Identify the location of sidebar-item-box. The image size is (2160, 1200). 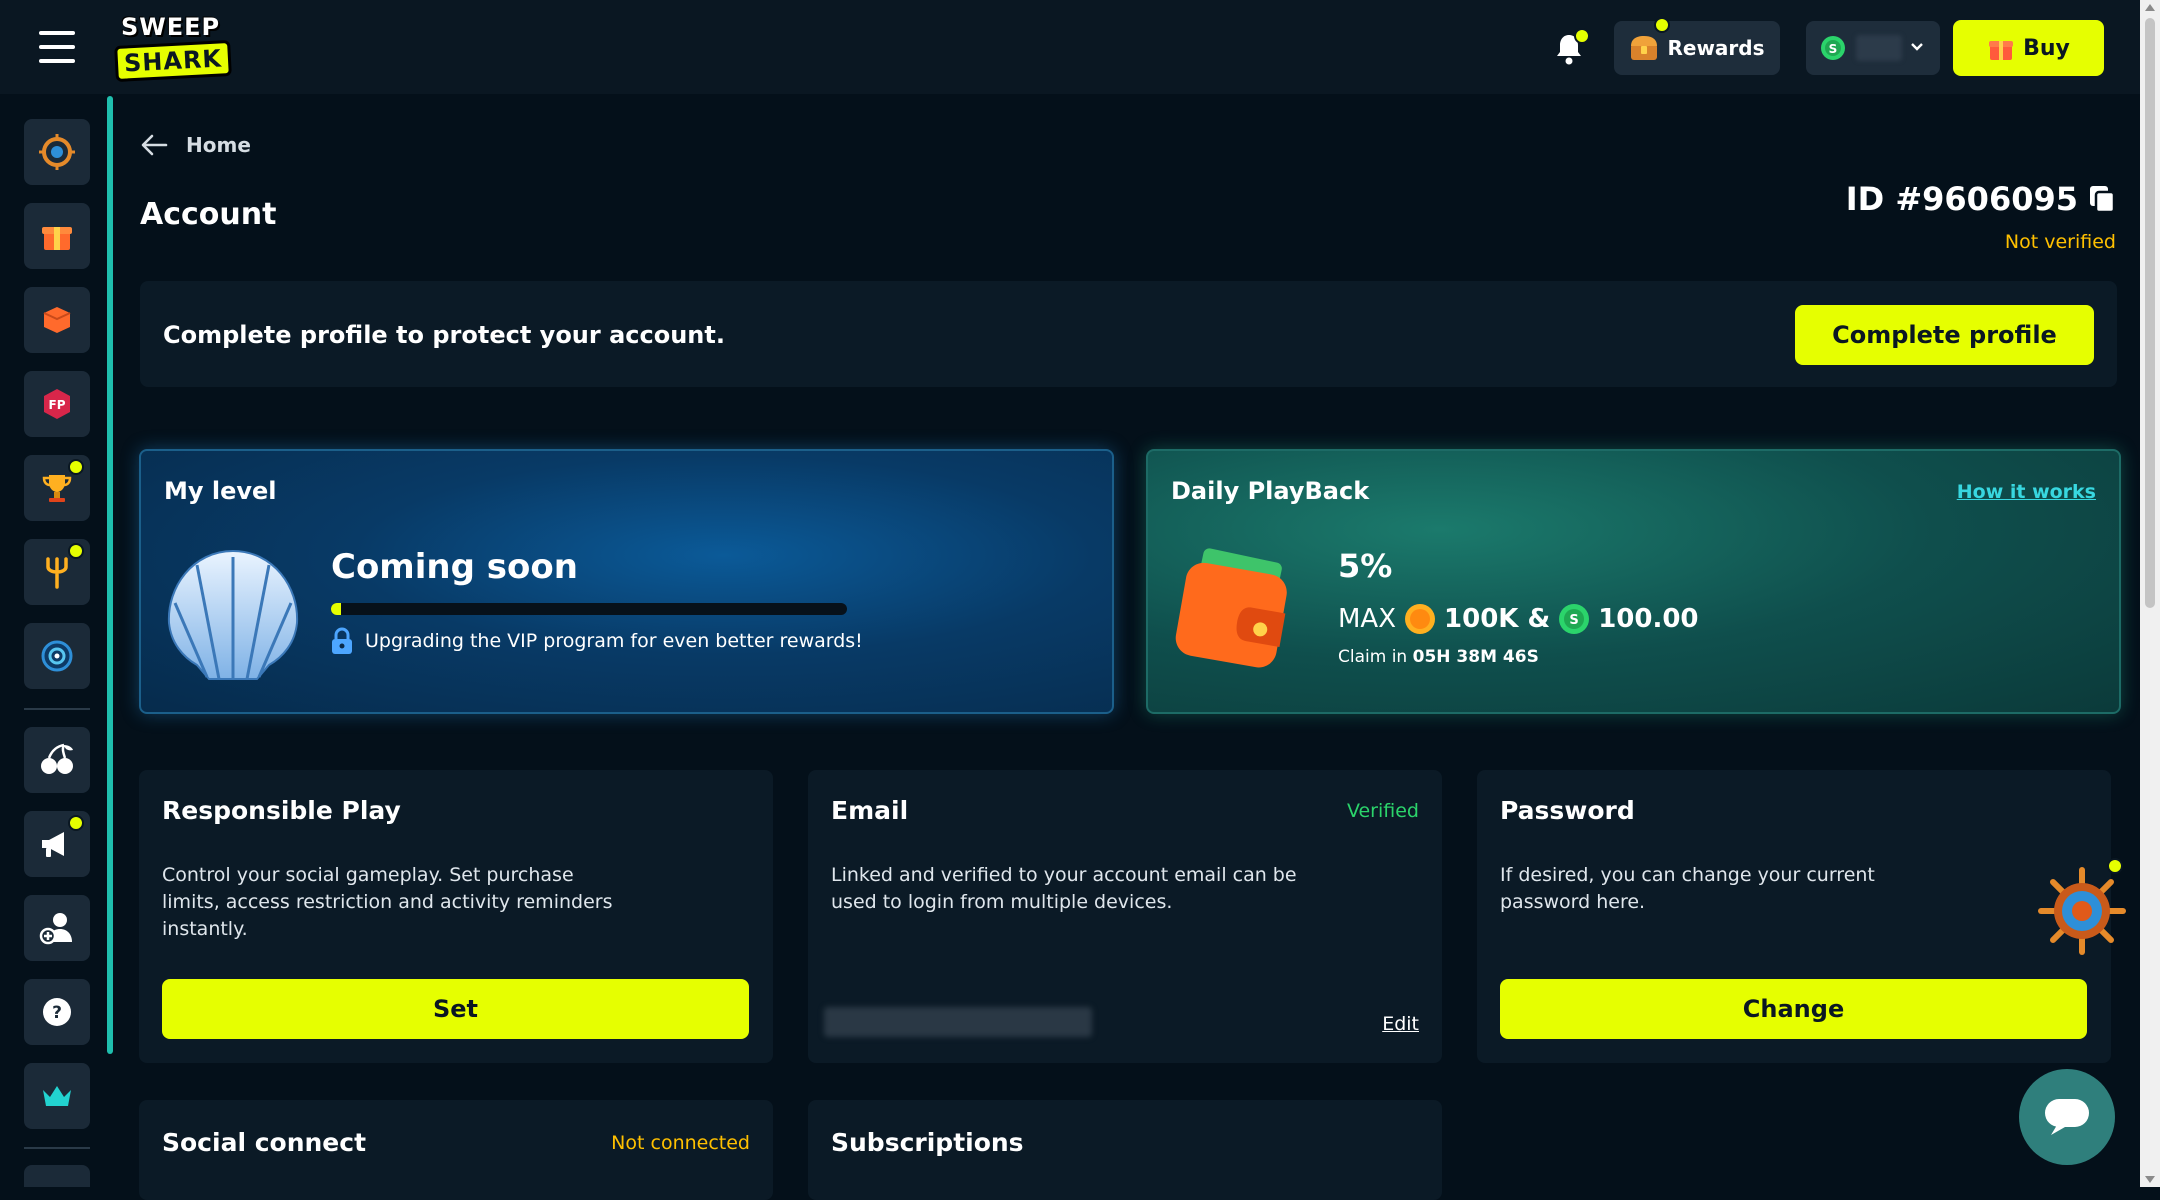
(57, 320).